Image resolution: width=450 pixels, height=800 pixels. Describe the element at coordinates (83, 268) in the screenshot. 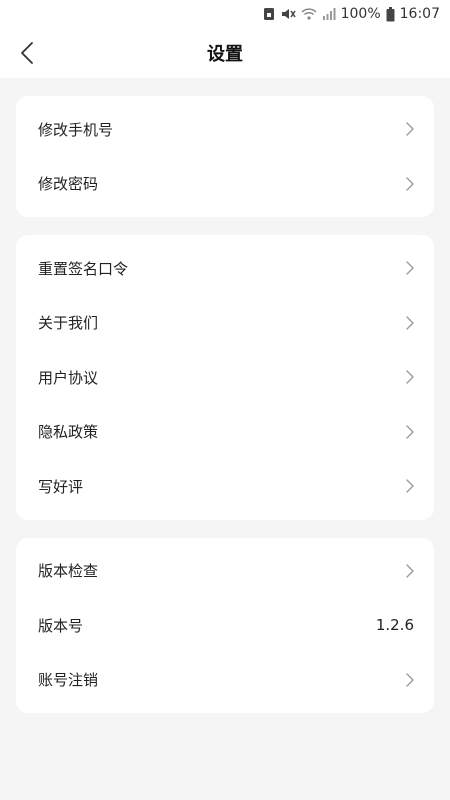

I see `row-label: 重置签名口令` at that location.